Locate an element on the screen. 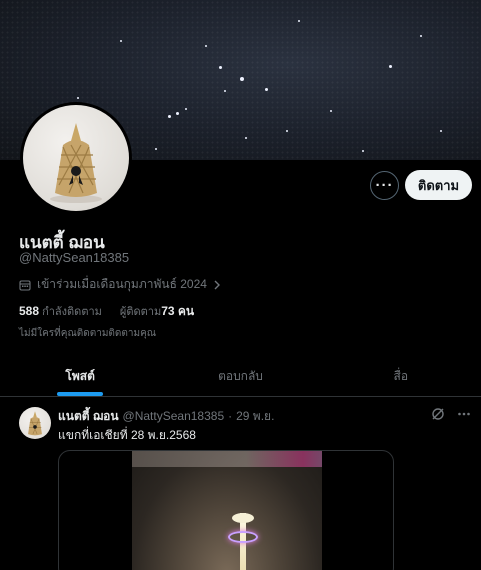  post-date: 29 พ.ย. is located at coordinates (255, 416).